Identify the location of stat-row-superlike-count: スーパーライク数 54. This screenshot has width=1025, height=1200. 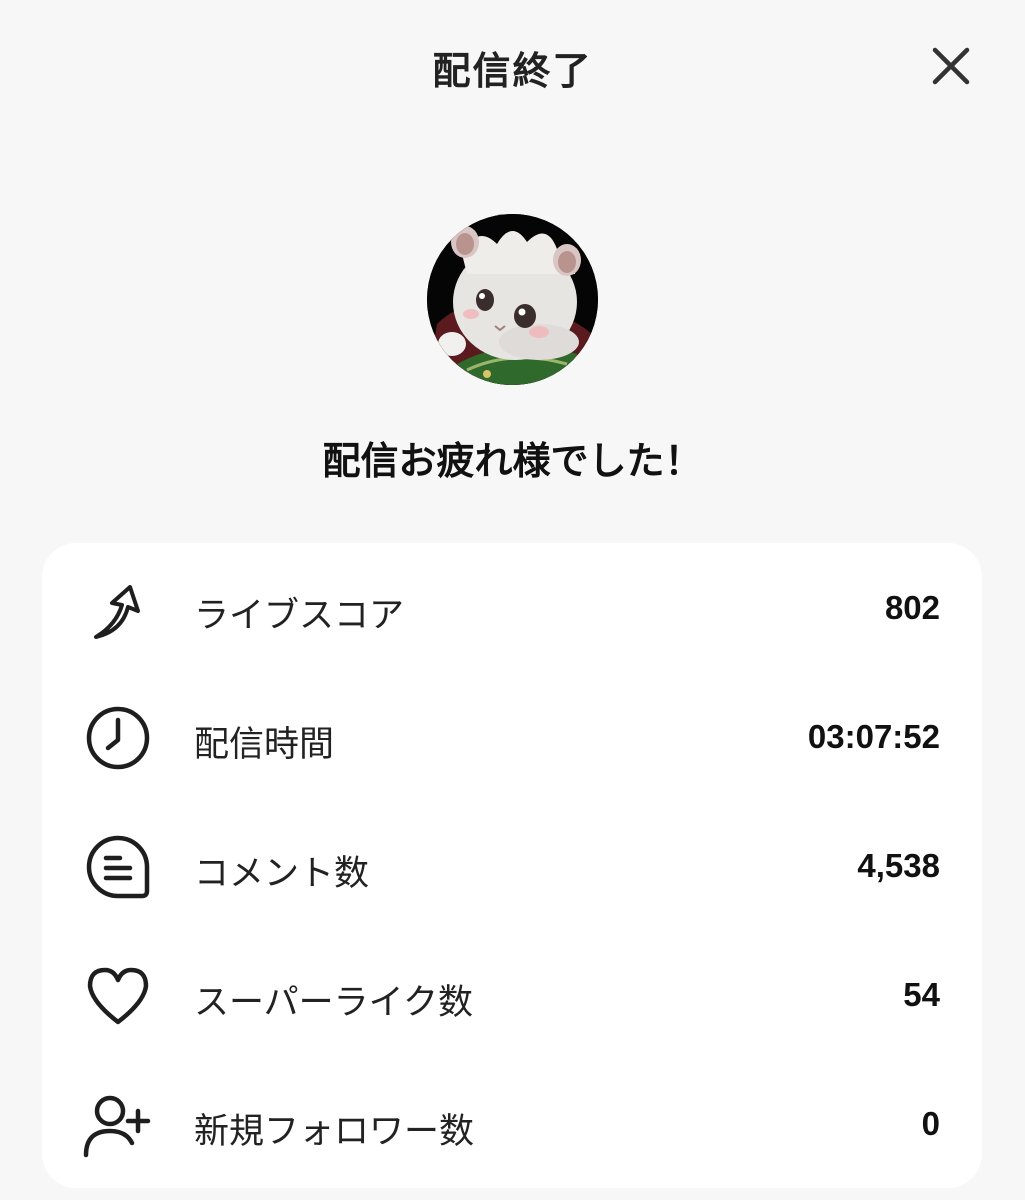
(512, 996).